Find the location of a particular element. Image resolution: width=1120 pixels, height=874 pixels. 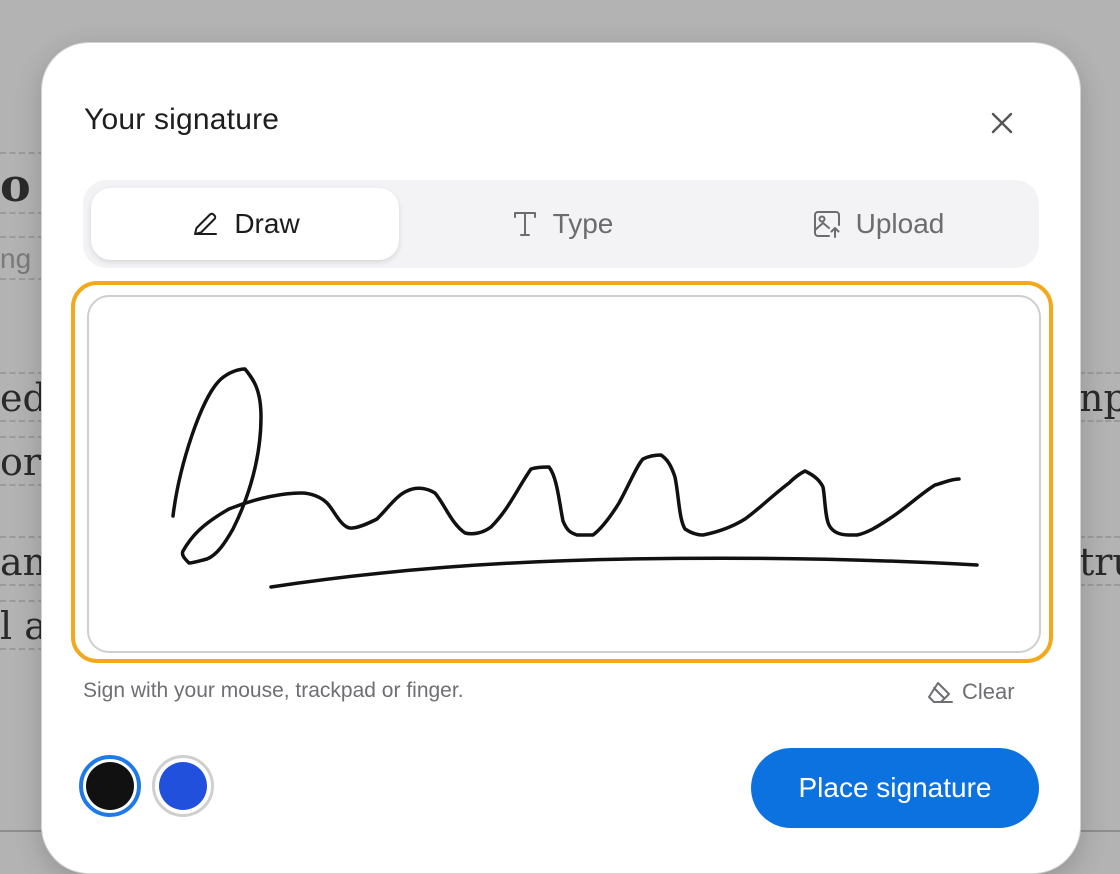

close-icon is located at coordinates (1002, 123).